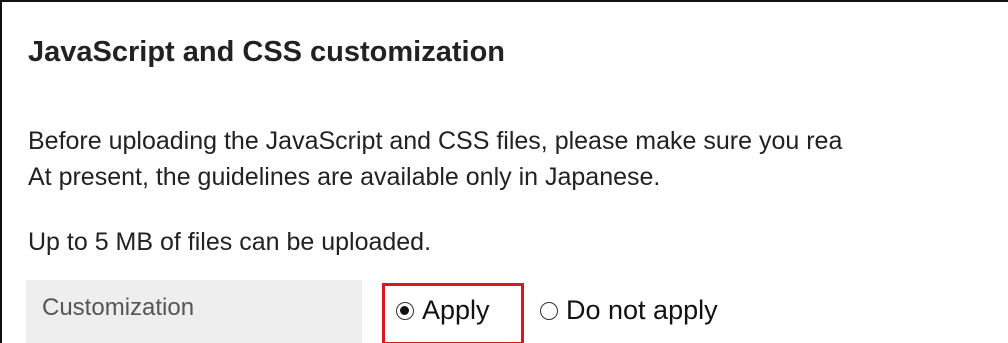  I want to click on upload-limit-text: Up to 5 MB of files can be uploaded., so click(230, 242).